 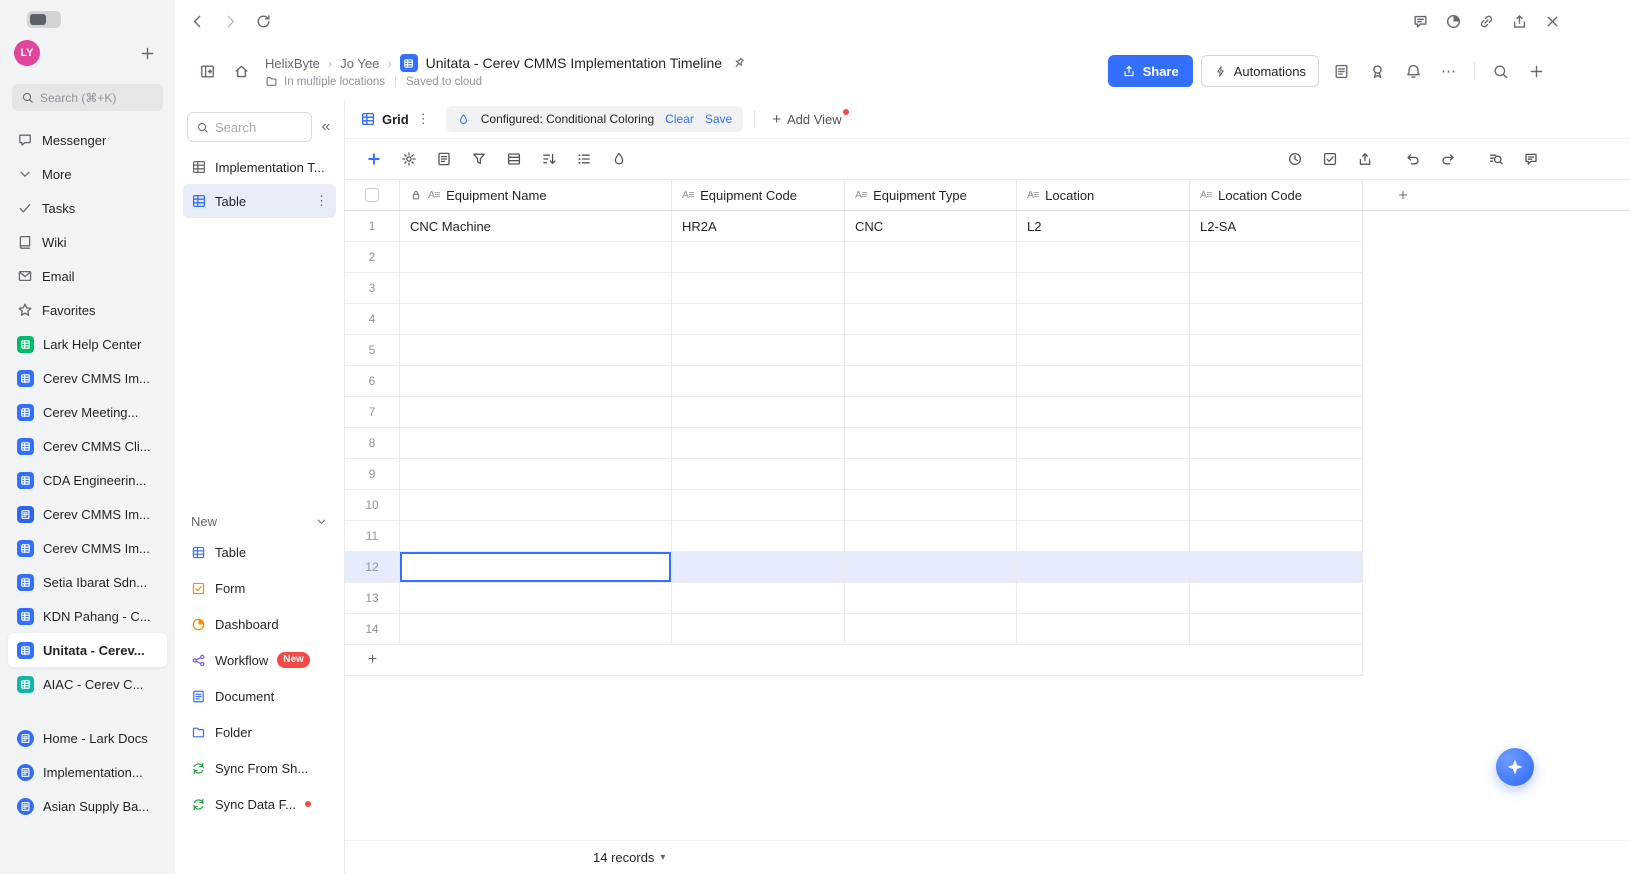 I want to click on notifications-icon, so click(x=1413, y=71).